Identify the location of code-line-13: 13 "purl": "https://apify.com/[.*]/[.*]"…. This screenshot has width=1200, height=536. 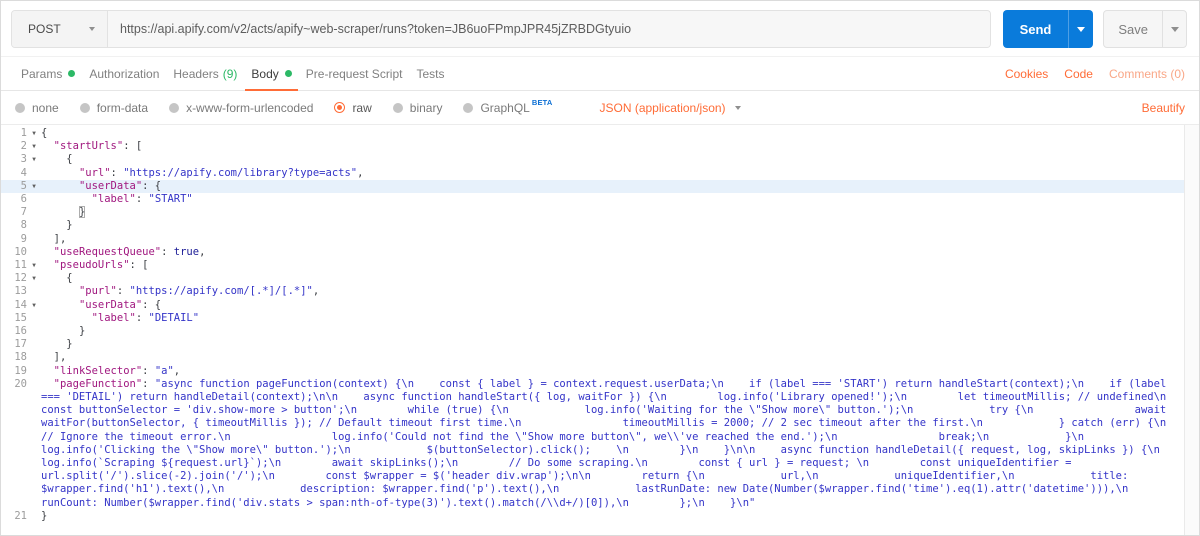
(592, 291).